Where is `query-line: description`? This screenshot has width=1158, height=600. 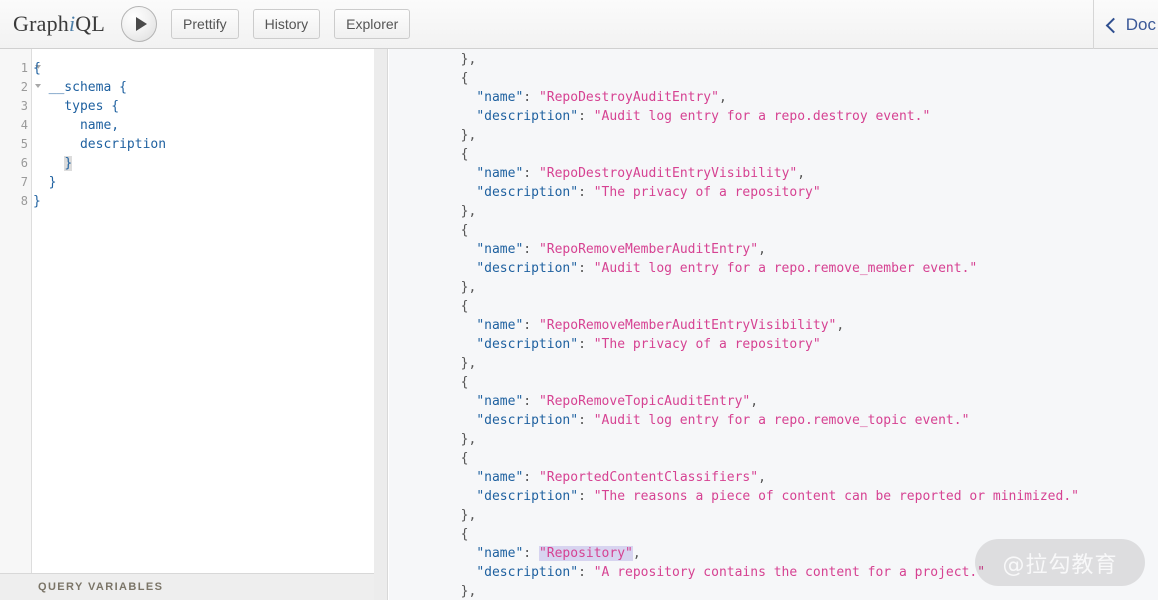
query-line: description is located at coordinates (100, 144).